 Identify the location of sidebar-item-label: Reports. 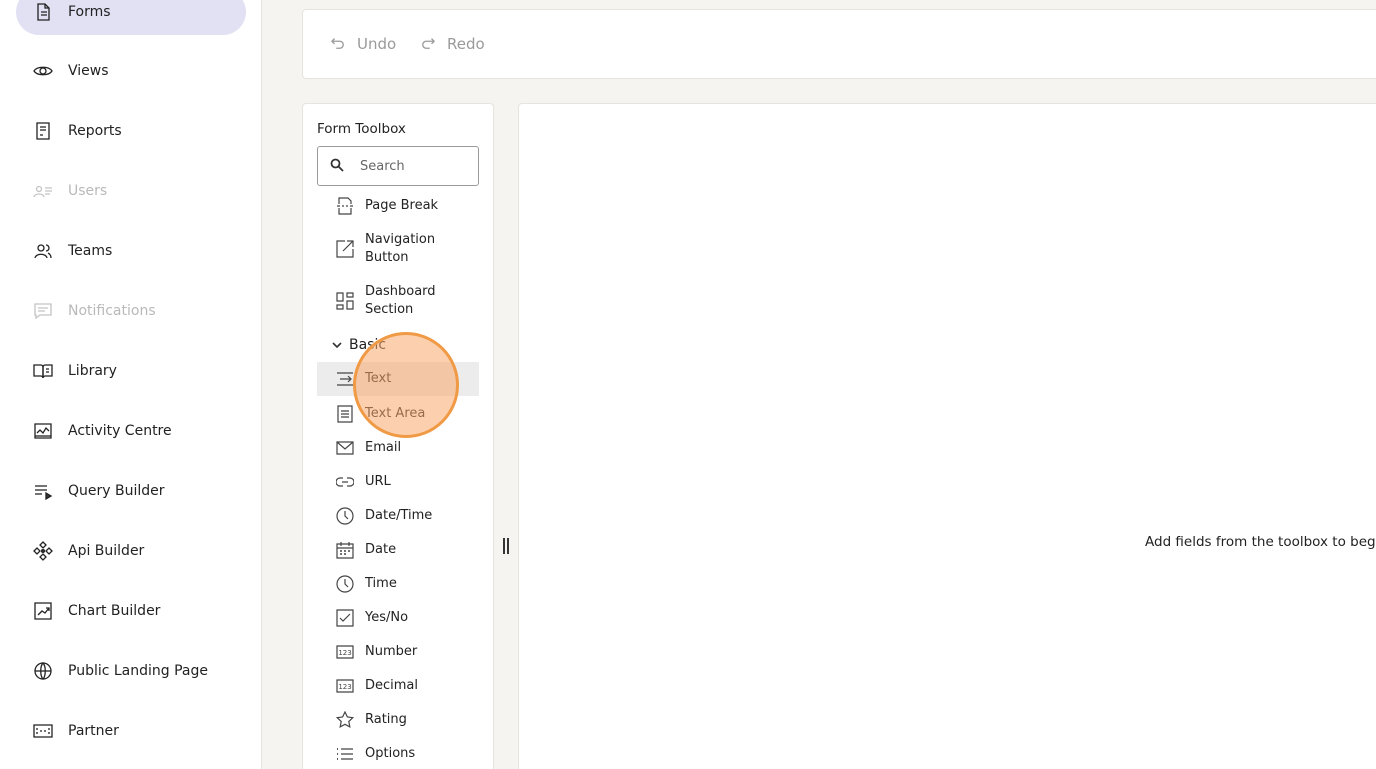
(95, 131).